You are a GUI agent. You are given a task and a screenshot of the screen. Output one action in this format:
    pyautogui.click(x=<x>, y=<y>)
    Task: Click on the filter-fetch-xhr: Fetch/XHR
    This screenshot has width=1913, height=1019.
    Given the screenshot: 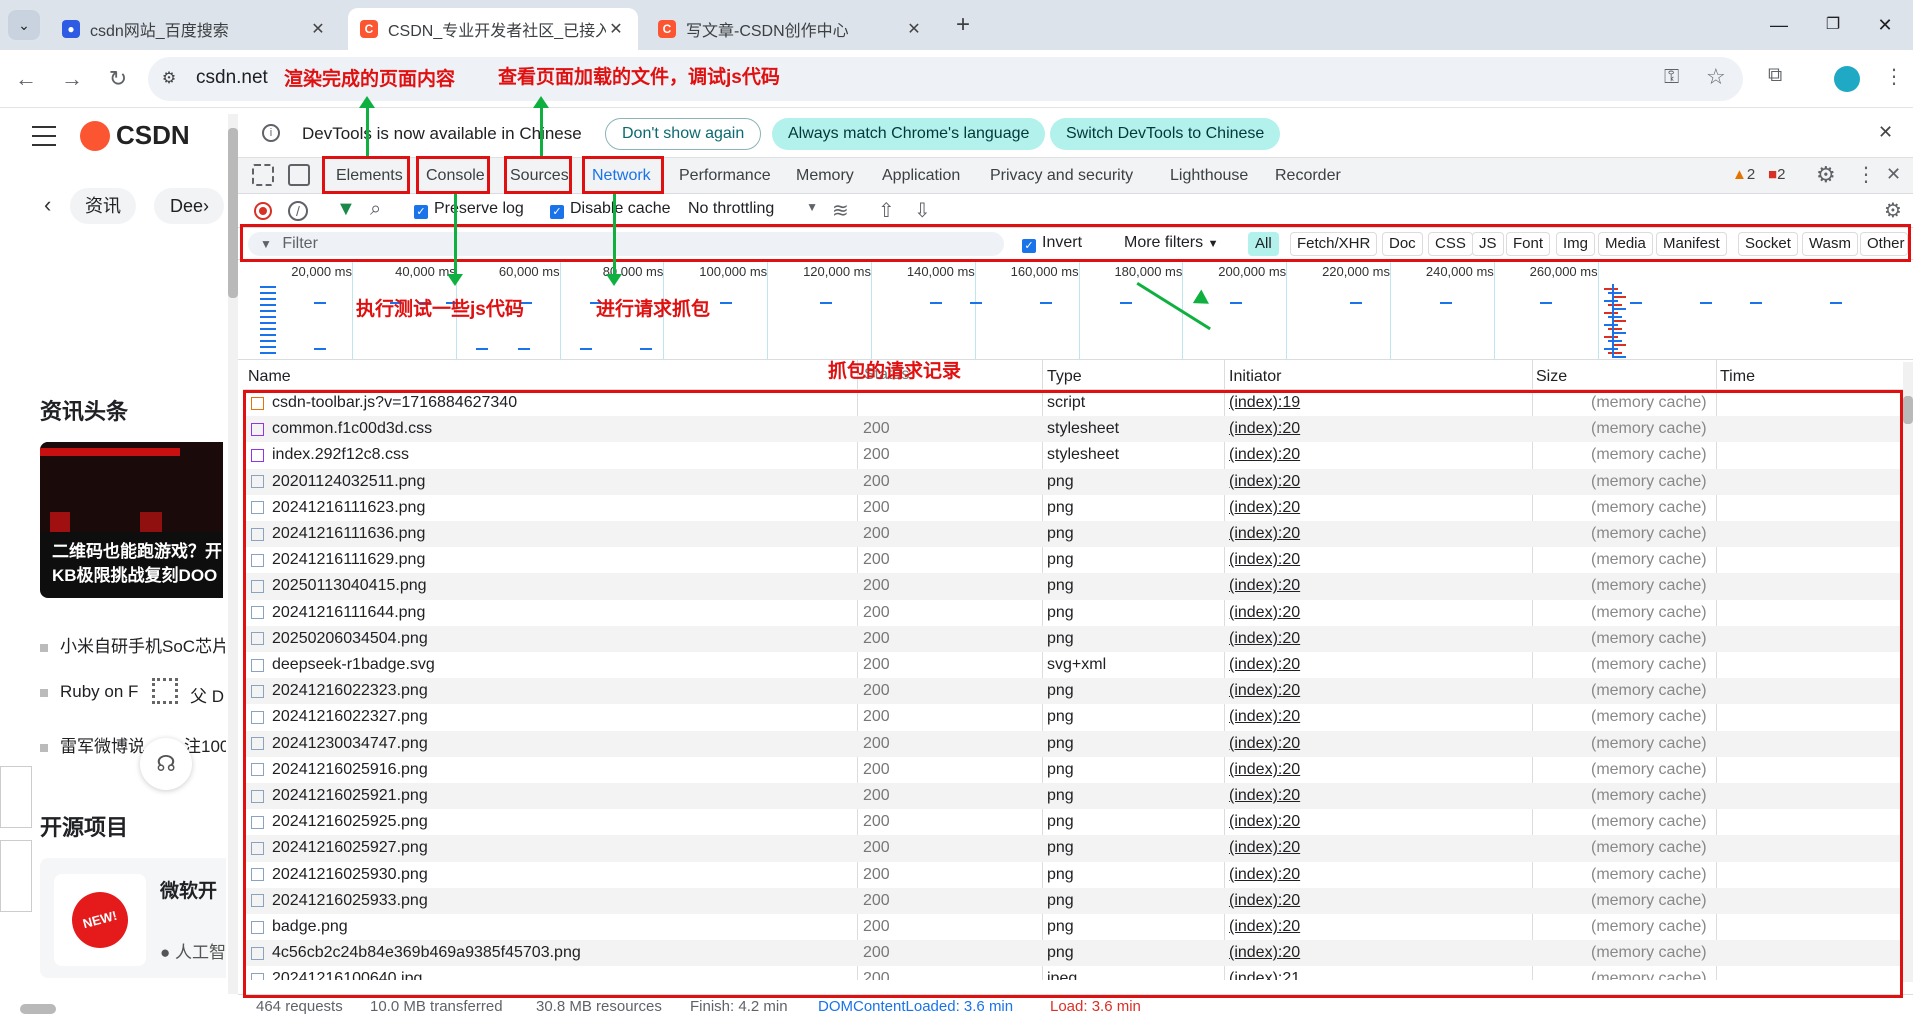 What is the action you would take?
    pyautogui.click(x=1334, y=244)
    